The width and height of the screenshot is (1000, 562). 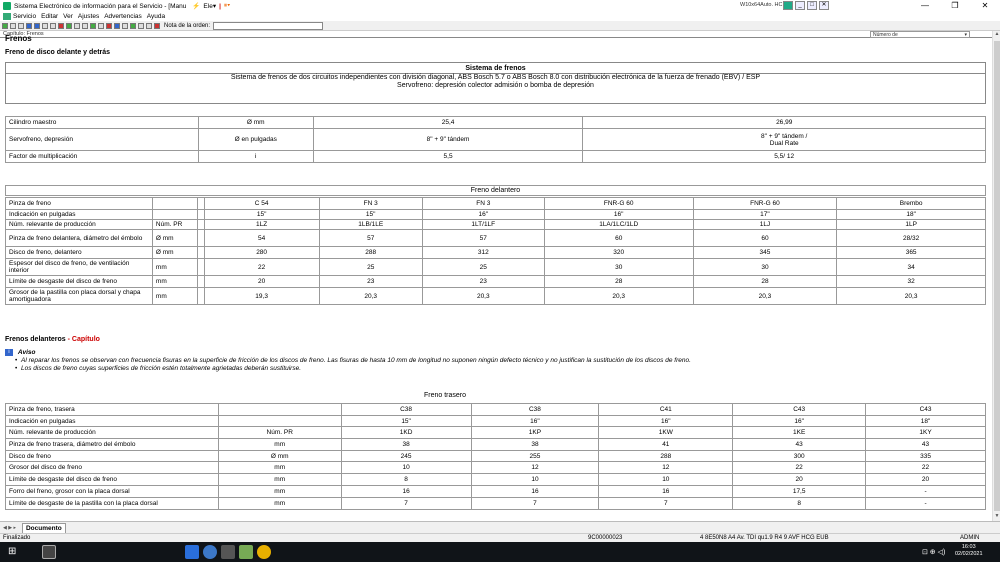 What do you see at coordinates (968, 547) in the screenshot?
I see `clock-time: 16:03` at bounding box center [968, 547].